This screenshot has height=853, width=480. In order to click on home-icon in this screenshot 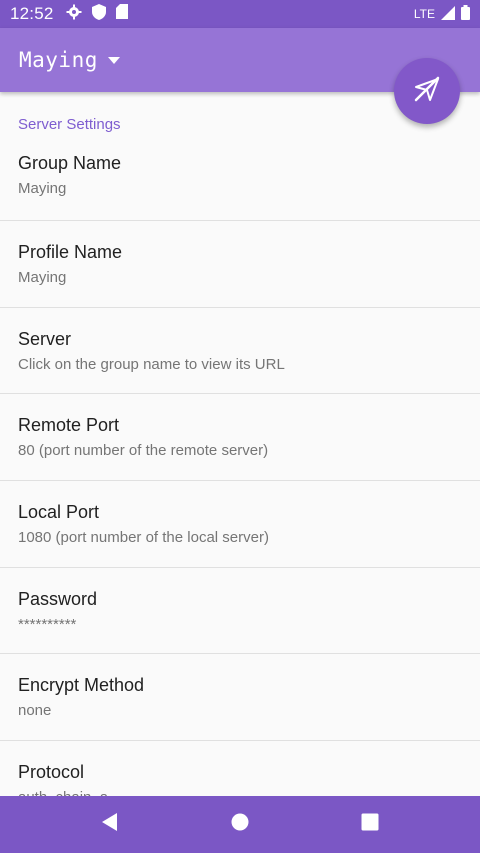, I will do `click(240, 824)`.